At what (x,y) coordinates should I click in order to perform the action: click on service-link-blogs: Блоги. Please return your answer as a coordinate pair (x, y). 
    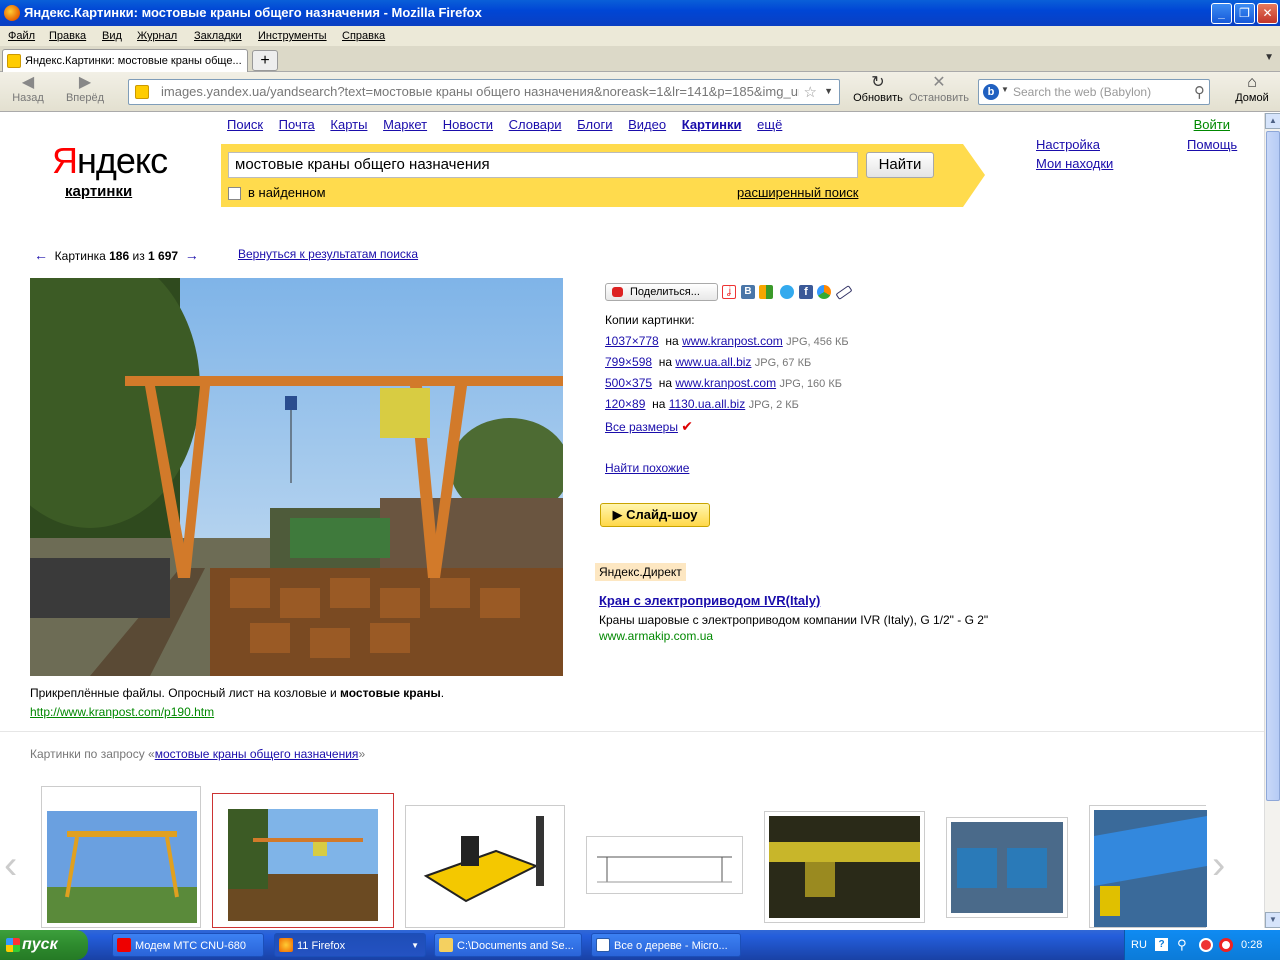
    Looking at the image, I should click on (594, 124).